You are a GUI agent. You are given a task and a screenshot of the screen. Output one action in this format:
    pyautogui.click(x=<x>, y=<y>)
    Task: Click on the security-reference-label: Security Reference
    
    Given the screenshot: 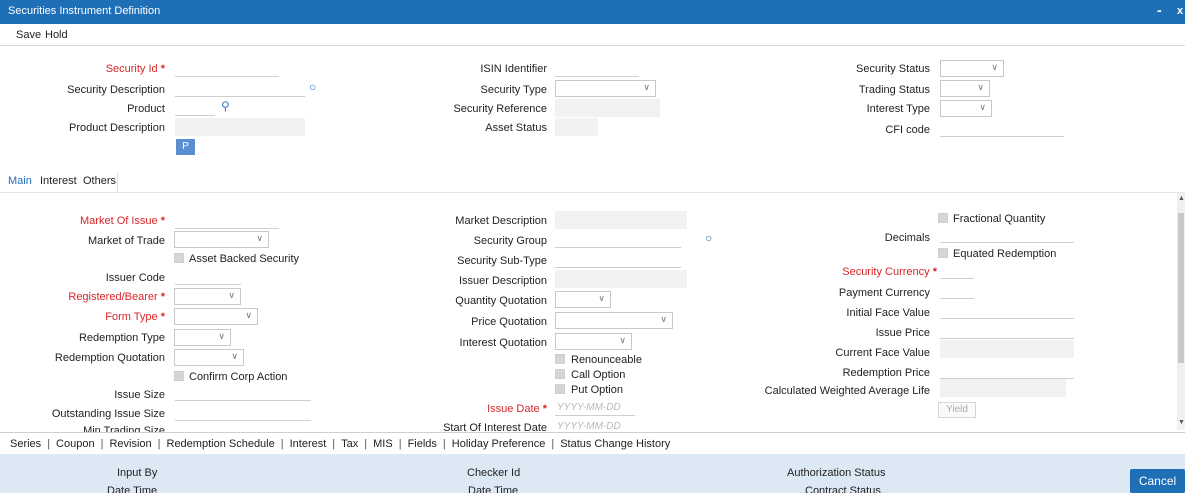 What is the action you would take?
    pyautogui.click(x=500, y=109)
    